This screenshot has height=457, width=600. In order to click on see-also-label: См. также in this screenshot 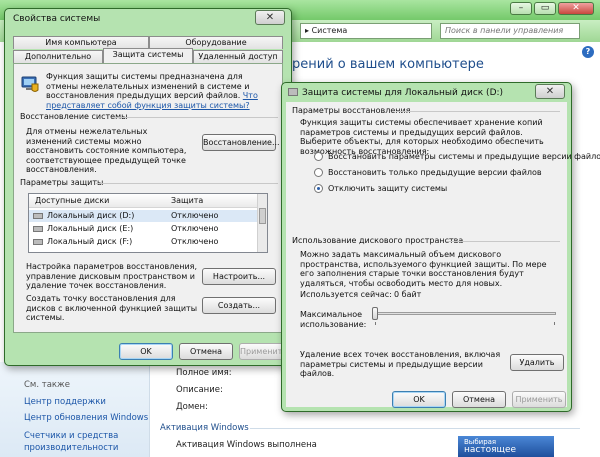, I will do `click(47, 385)`.